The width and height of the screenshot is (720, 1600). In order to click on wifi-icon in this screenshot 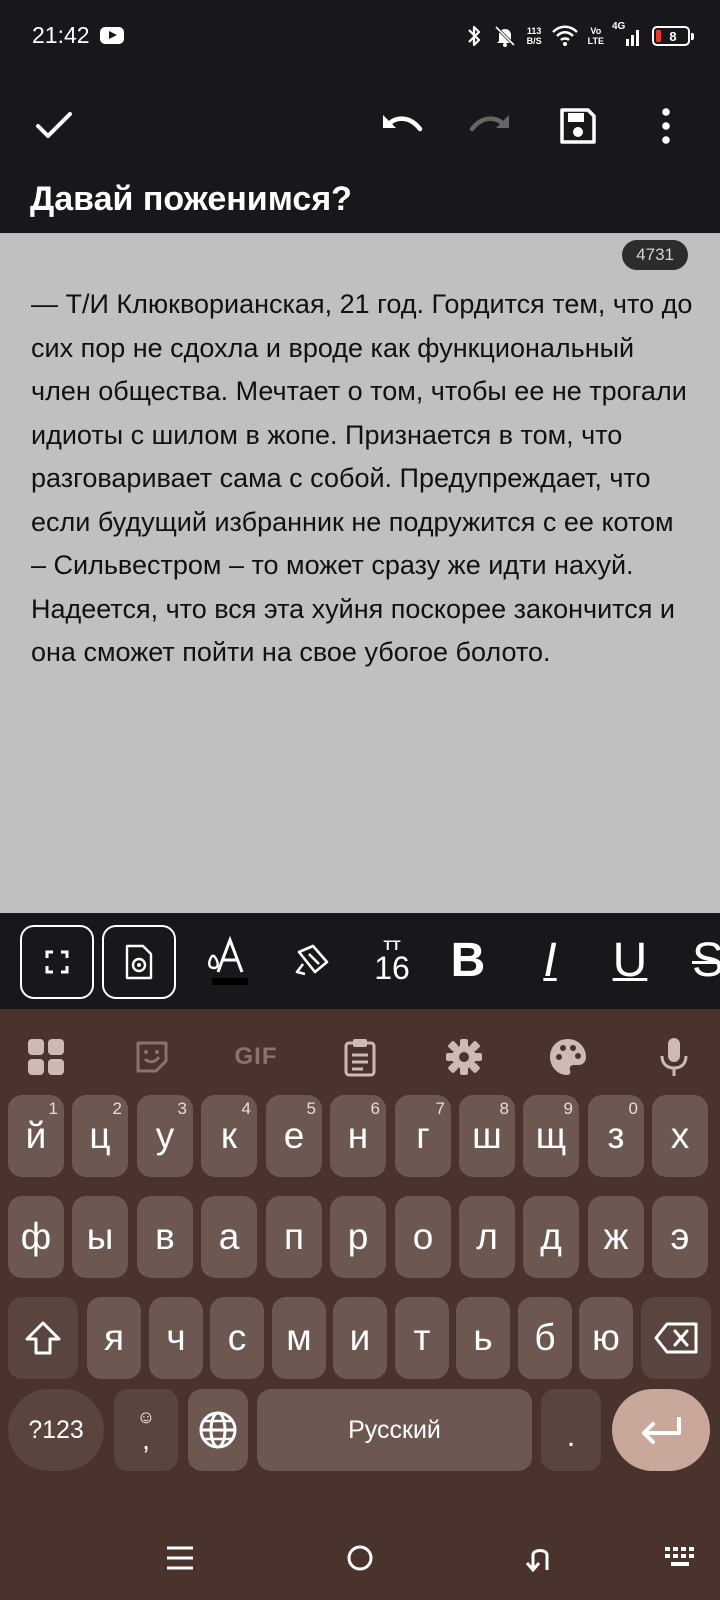, I will do `click(564, 36)`.